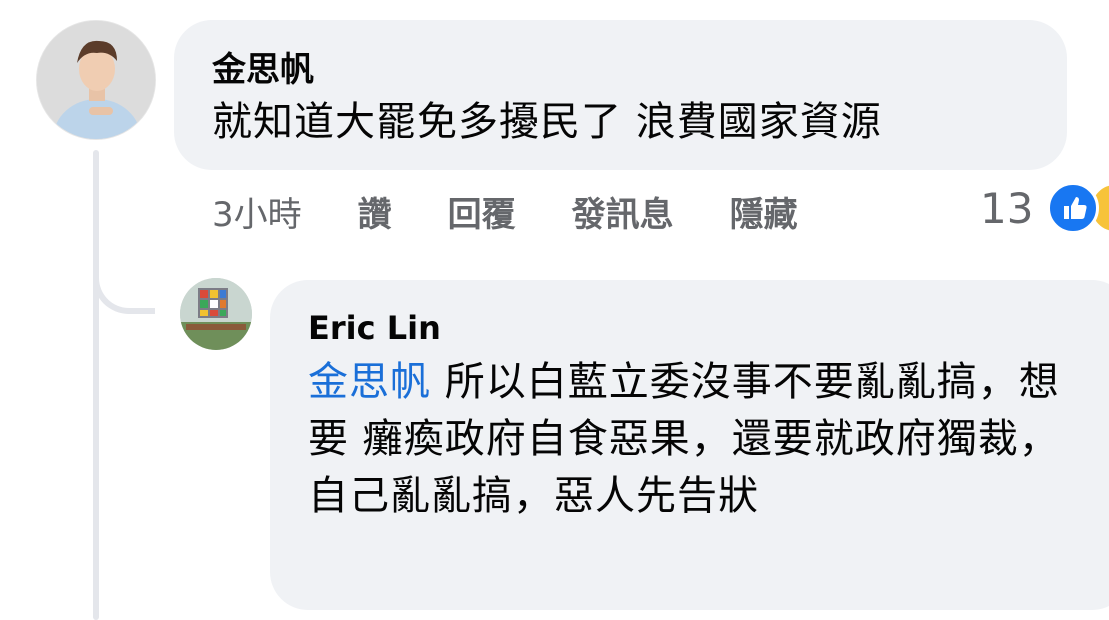  I want to click on thread-line, so click(96, 385).